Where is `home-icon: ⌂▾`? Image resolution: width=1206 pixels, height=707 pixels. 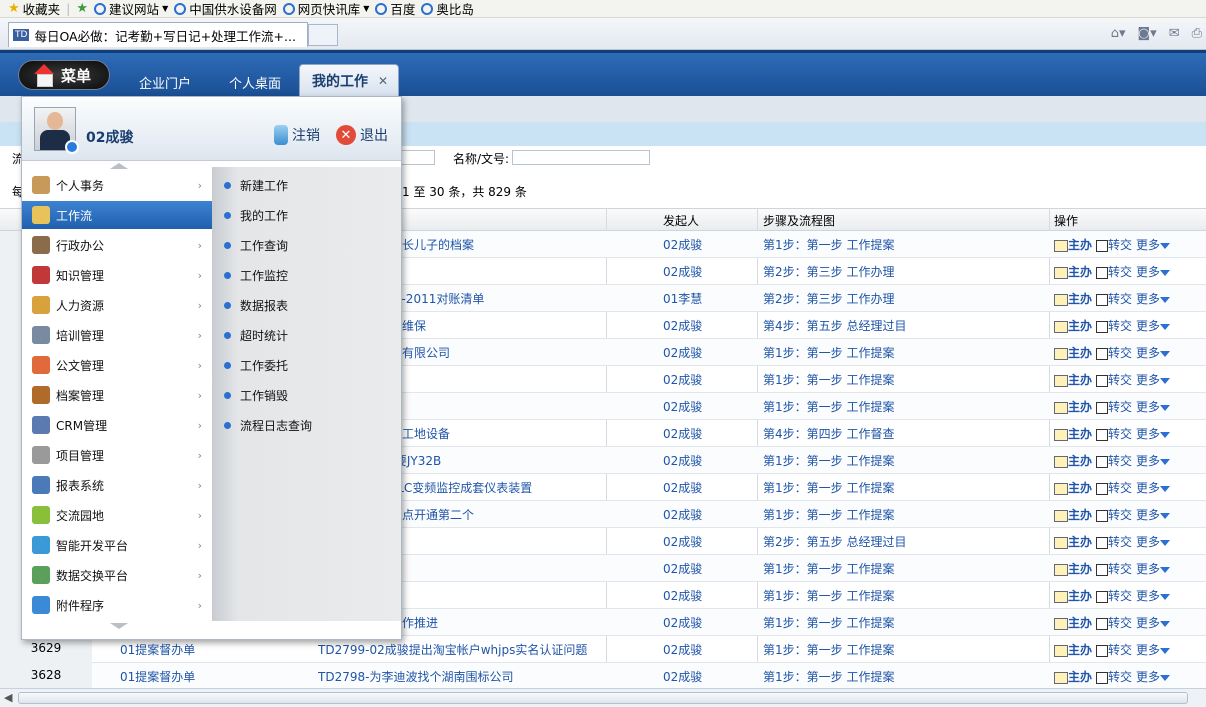
home-icon: ⌂▾ is located at coordinates (1118, 33).